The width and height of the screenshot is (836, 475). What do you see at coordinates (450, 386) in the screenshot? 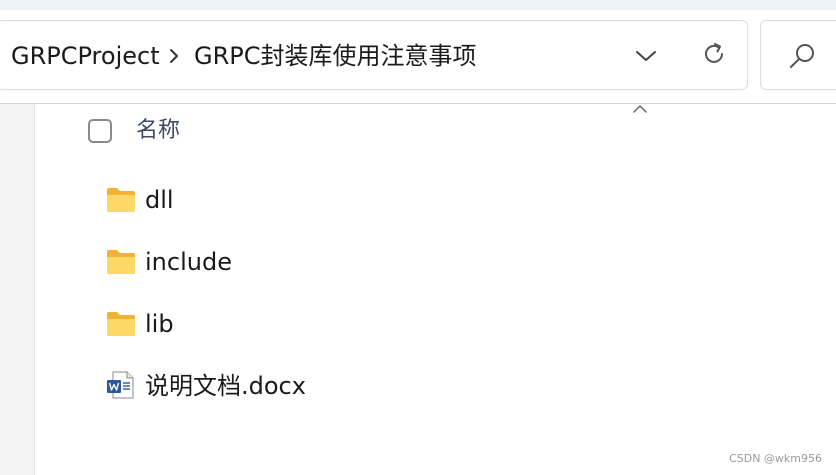
I see `file-row-docx: 说明文档.docx` at bounding box center [450, 386].